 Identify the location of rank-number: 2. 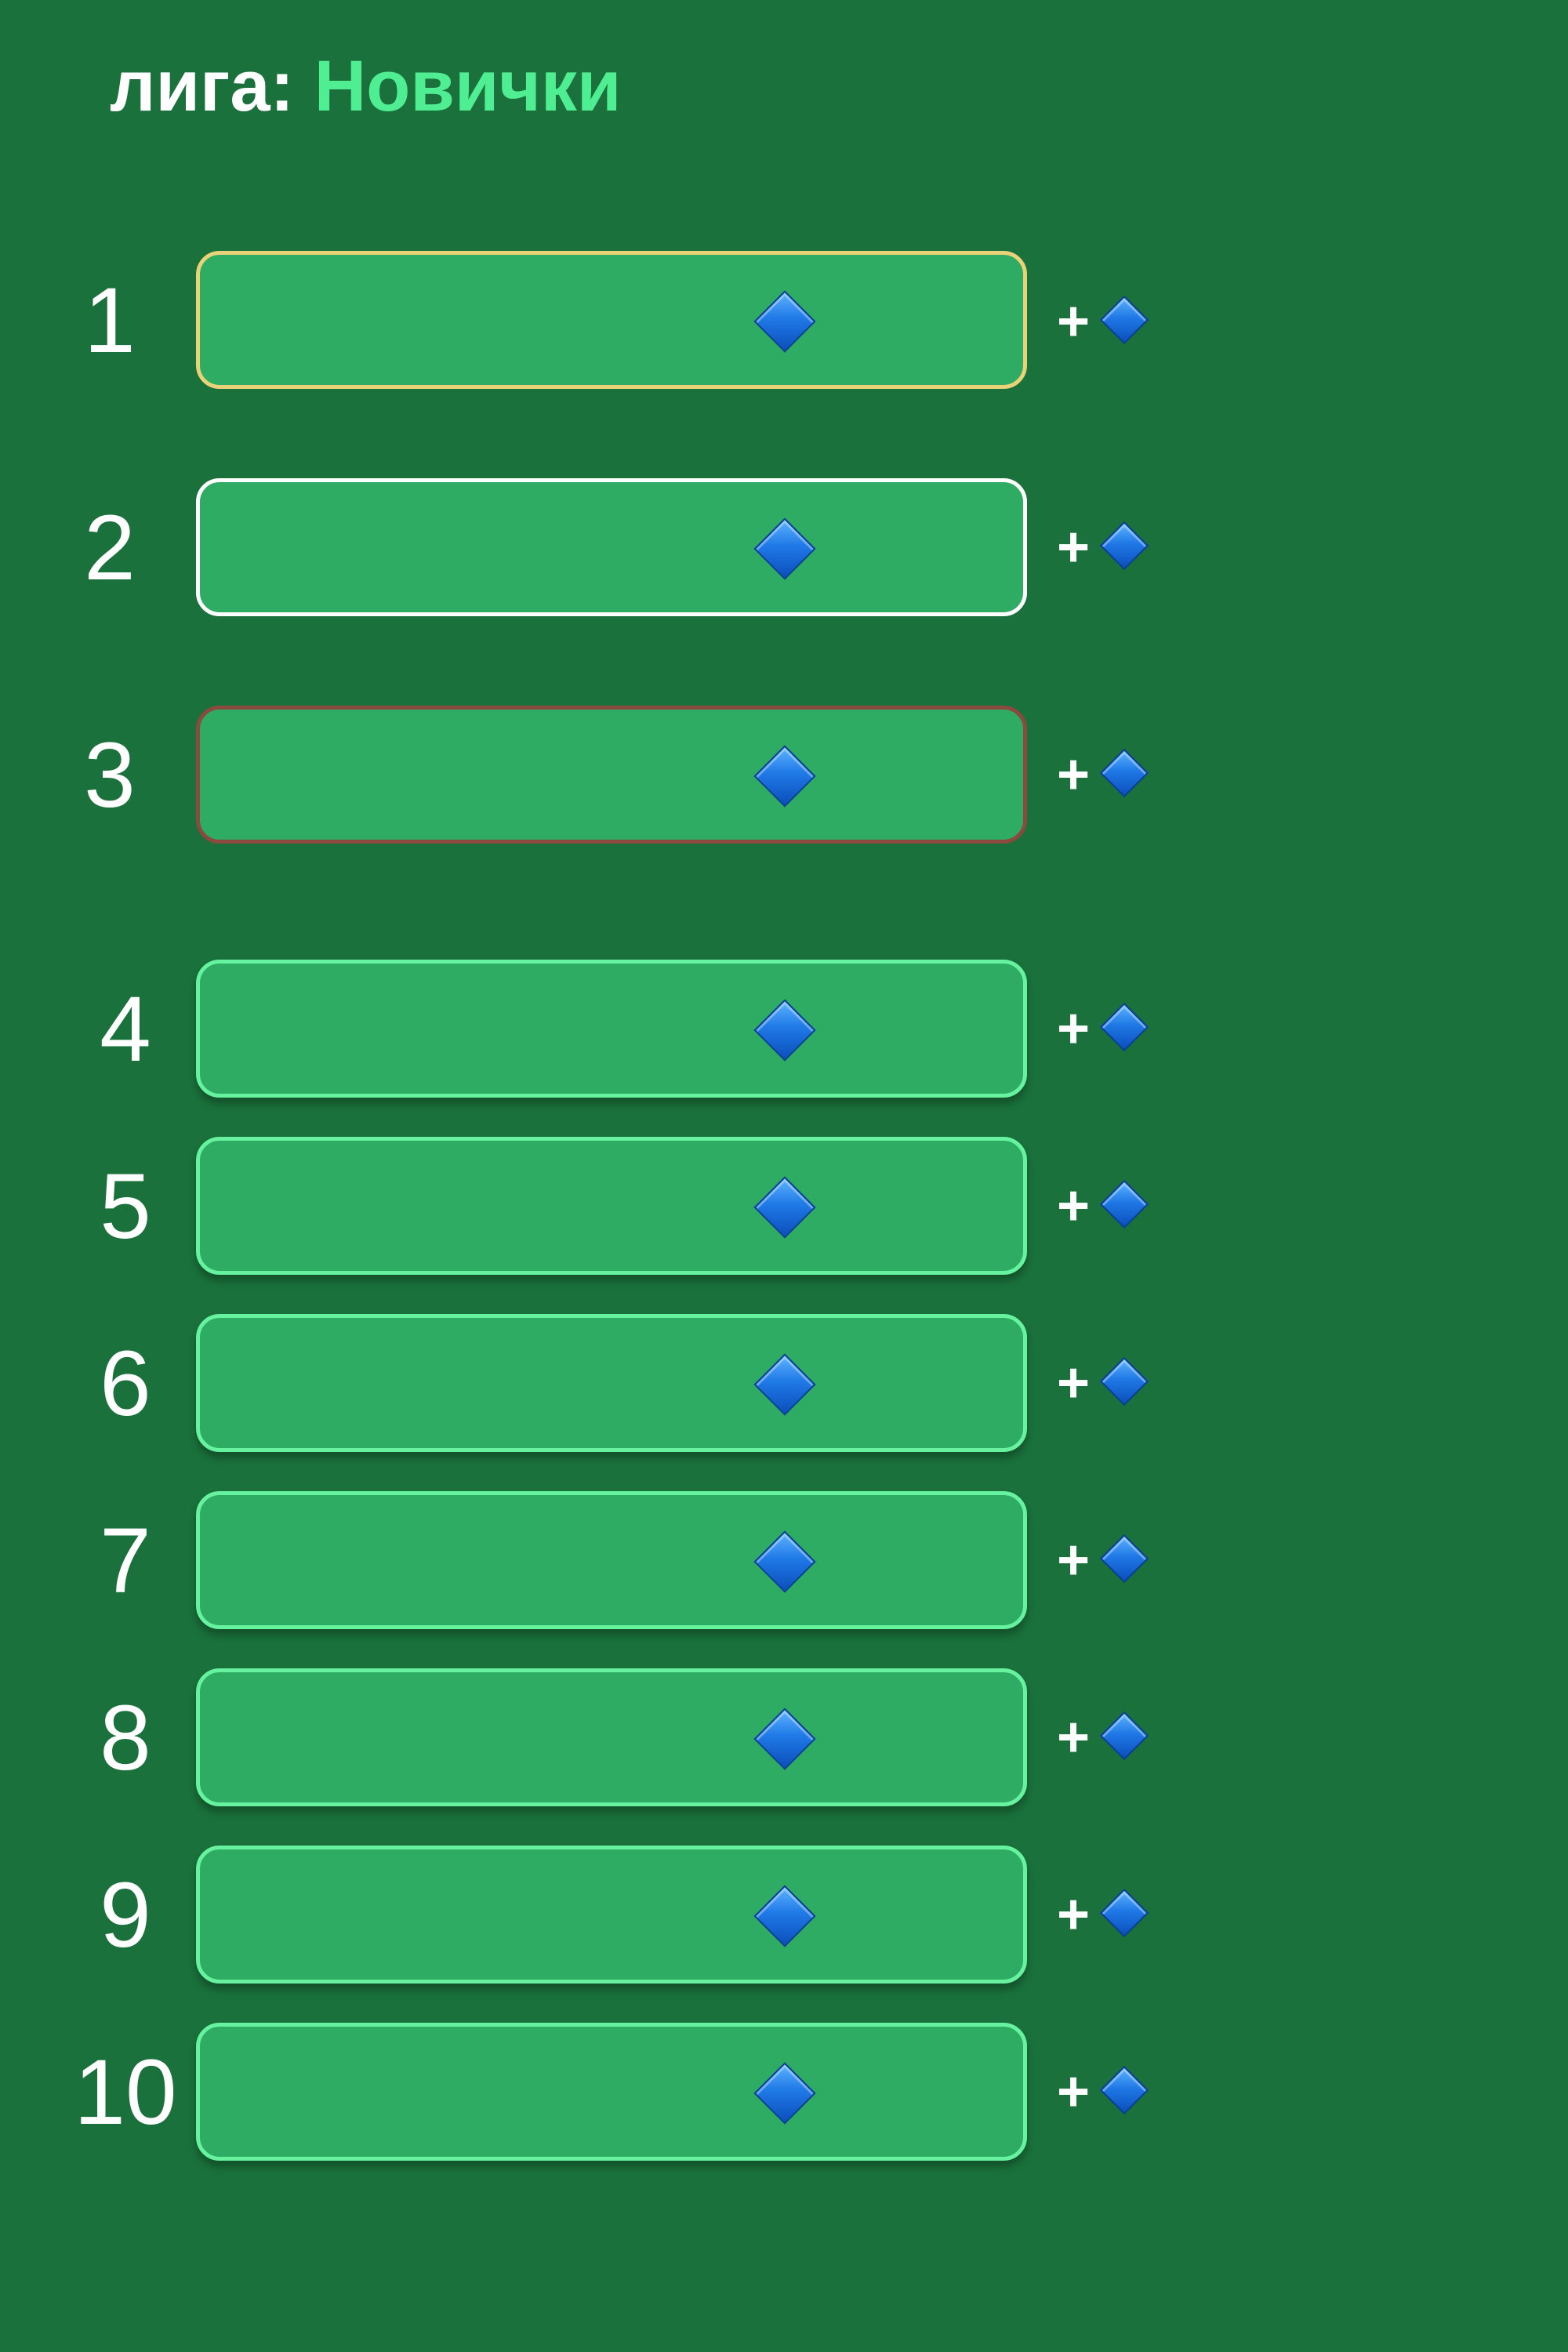
(110, 548).